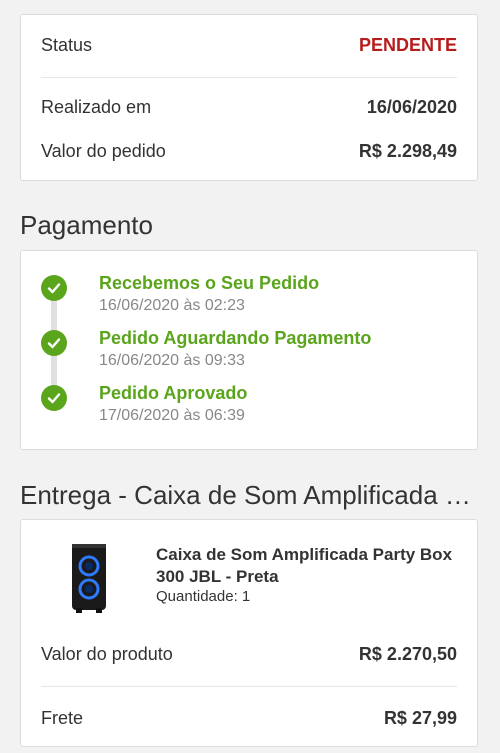  I want to click on status-row: Status PENDENTE, so click(249, 45).